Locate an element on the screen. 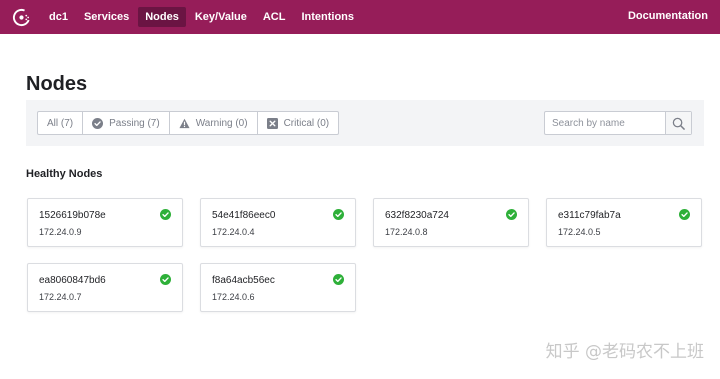  search-button is located at coordinates (678, 123).